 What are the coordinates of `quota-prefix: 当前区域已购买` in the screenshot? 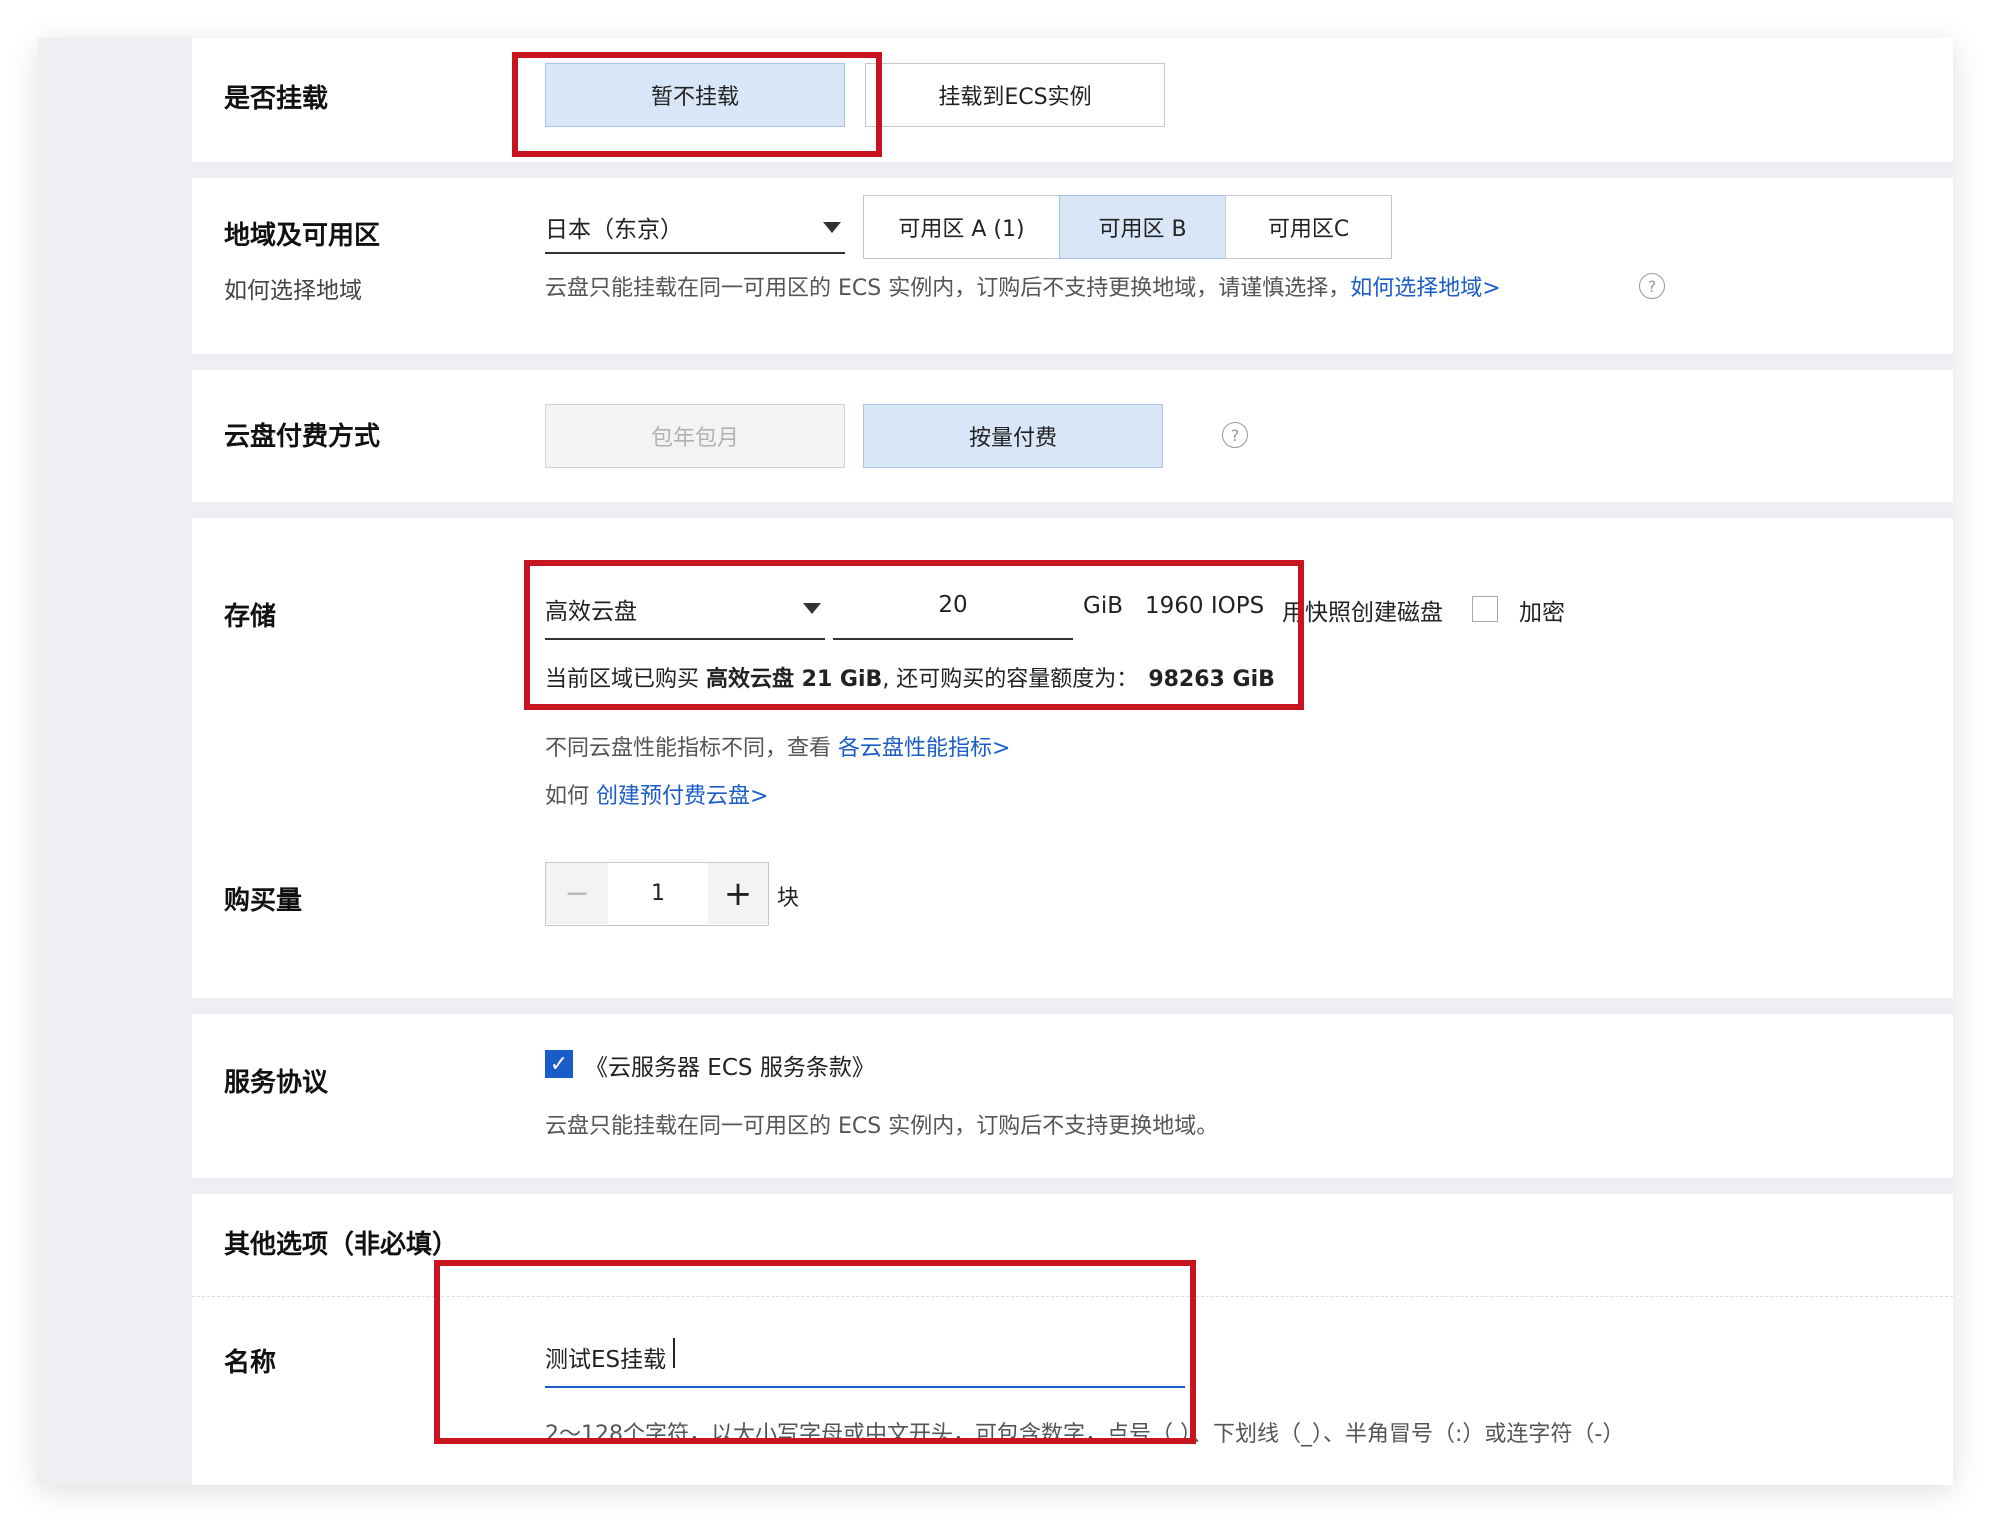 It's located at (625, 679).